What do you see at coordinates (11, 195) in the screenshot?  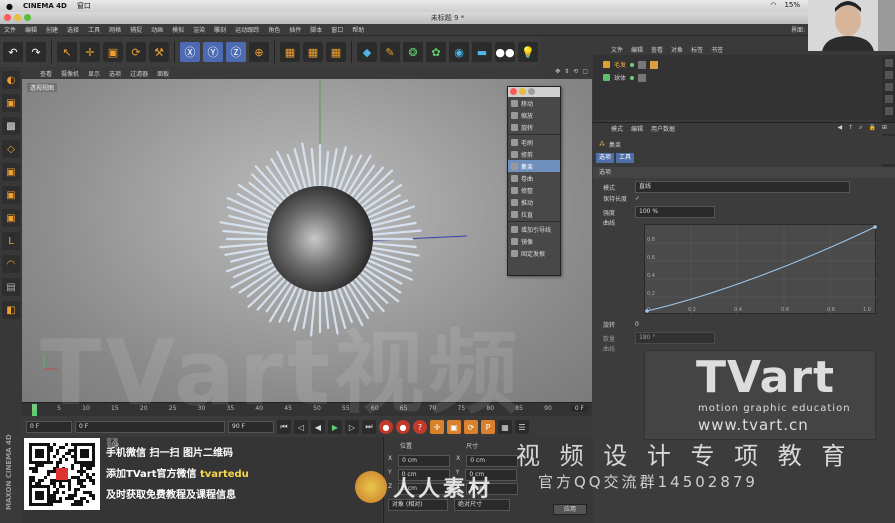 I see `edges-mode-icon: ▣` at bounding box center [11, 195].